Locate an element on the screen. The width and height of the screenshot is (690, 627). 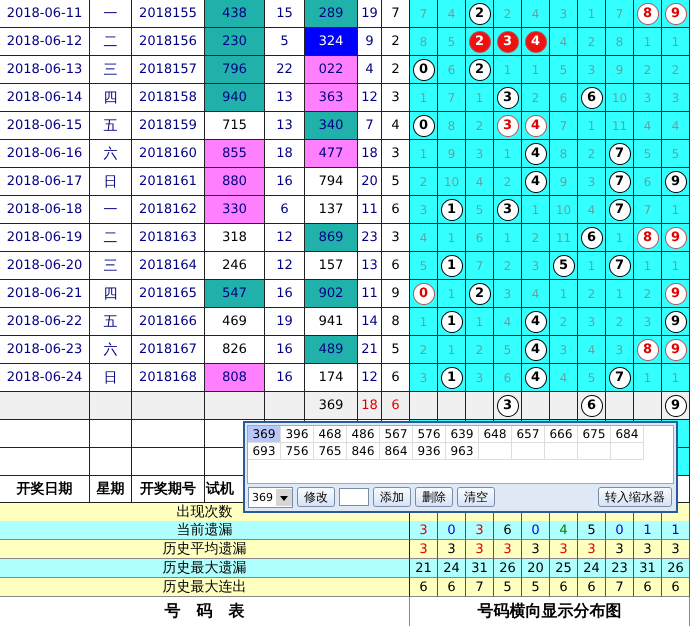
number-item: 684 is located at coordinates (627, 434).